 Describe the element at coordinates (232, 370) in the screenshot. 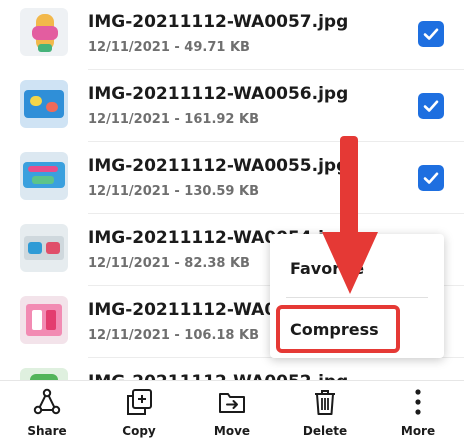

I see `list-item: IMG-20211112-WA0052.jpg` at that location.